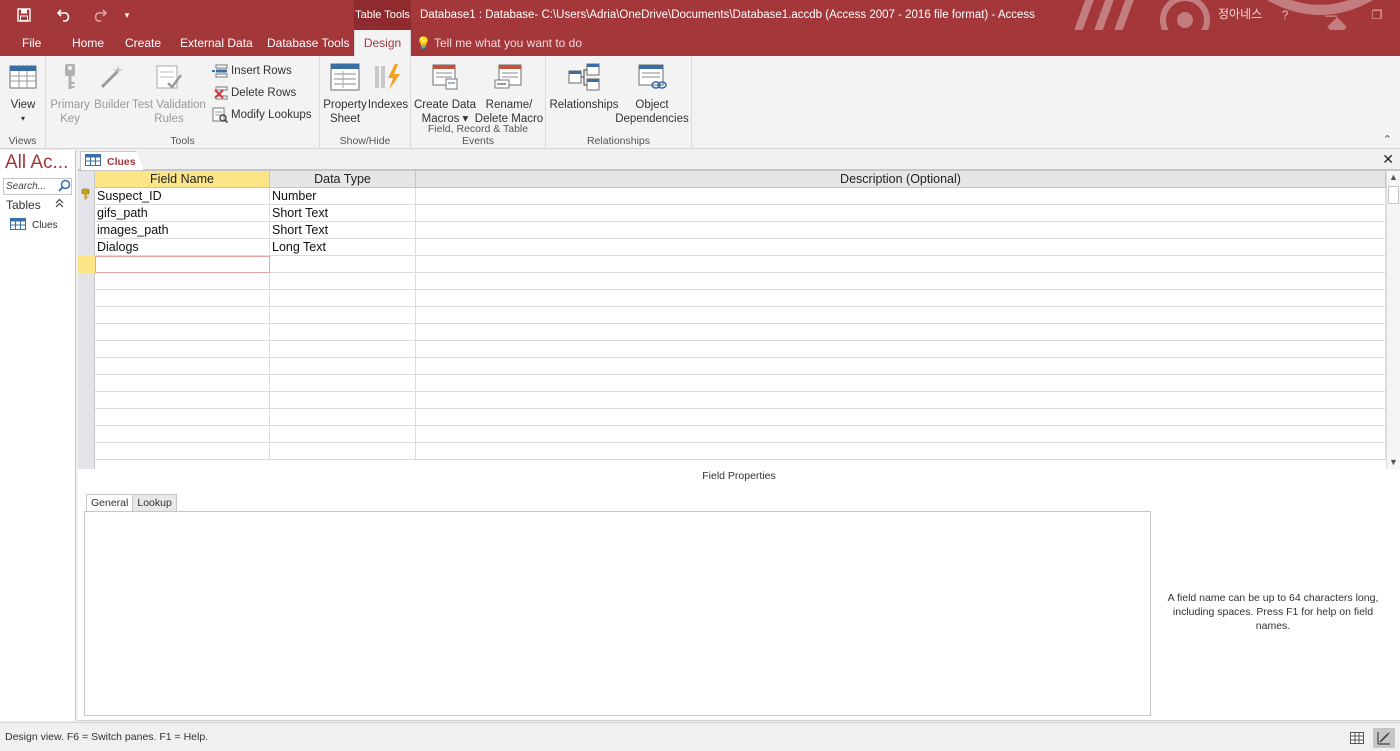  Describe the element at coordinates (30, 43) in the screenshot. I see `tab-file: File` at that location.